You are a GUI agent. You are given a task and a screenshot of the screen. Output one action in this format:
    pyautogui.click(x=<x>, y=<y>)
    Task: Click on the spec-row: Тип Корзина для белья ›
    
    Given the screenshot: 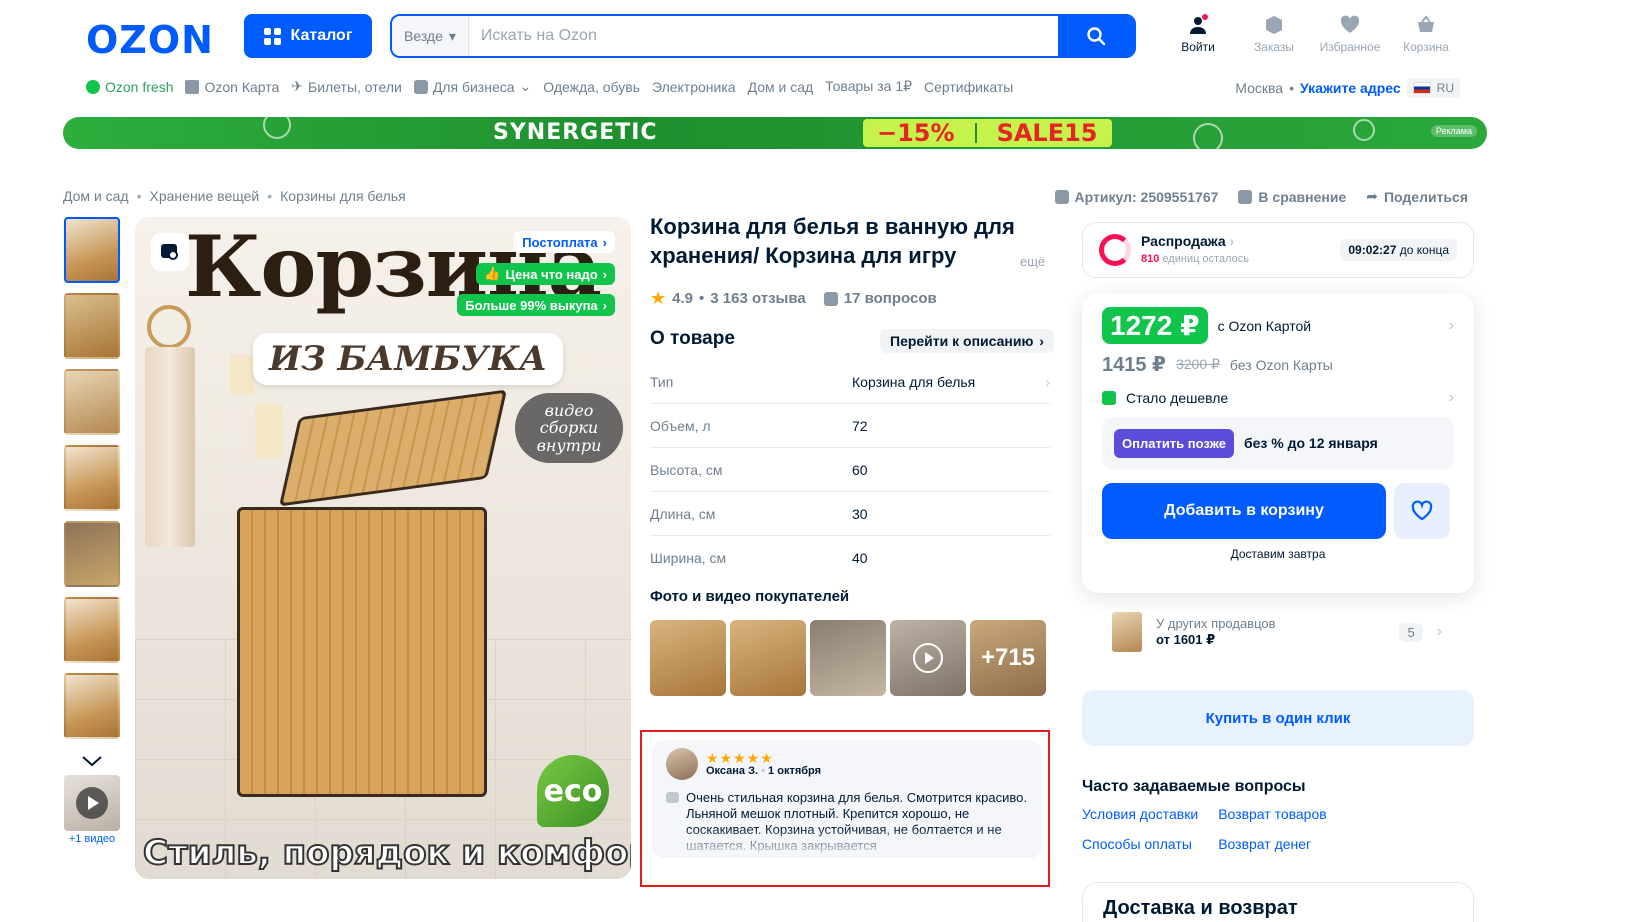 What is the action you would take?
    pyautogui.click(x=850, y=382)
    